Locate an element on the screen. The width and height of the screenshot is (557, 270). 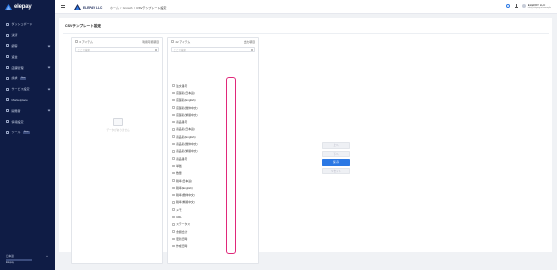
sidebar-item: 請求 New is located at coordinates (27, 78).